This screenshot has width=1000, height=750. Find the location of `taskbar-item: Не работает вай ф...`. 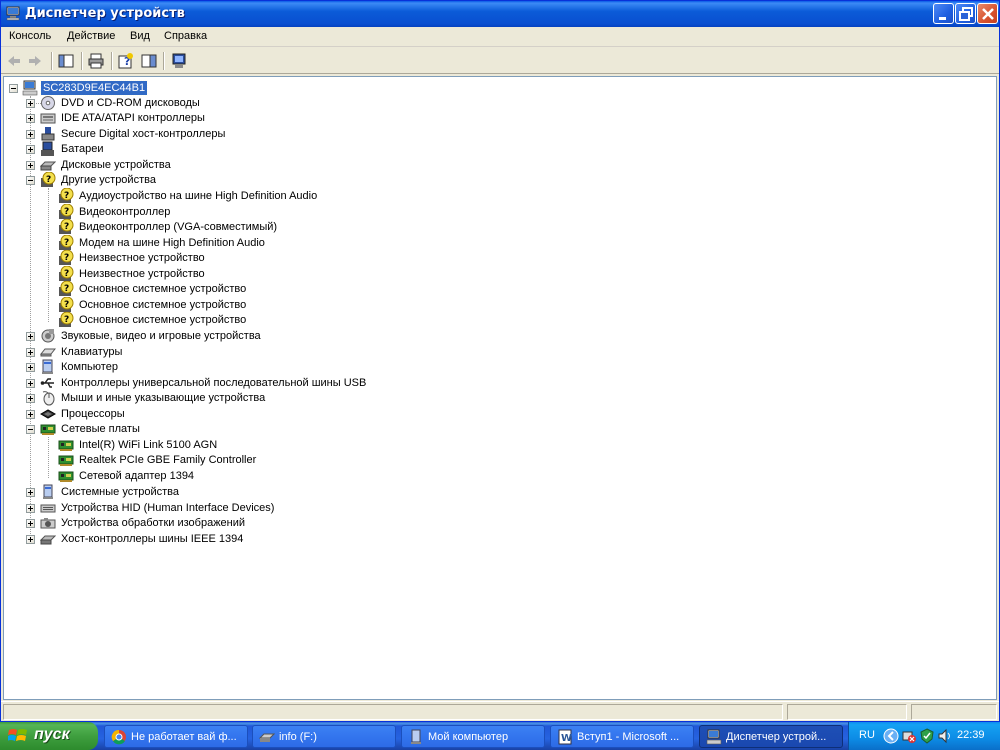

taskbar-item: Не работает вай ф... is located at coordinates (176, 736).